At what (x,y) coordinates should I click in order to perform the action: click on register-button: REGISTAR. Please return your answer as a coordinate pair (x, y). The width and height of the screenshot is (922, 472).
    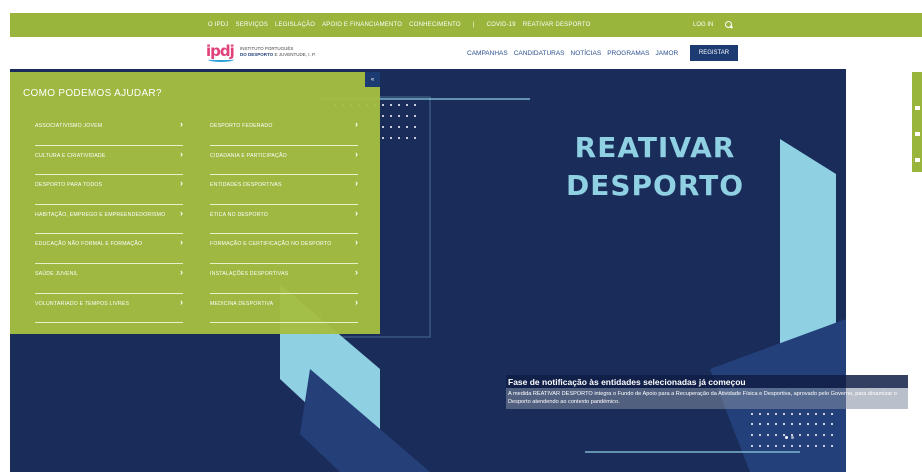
    Looking at the image, I should click on (714, 53).